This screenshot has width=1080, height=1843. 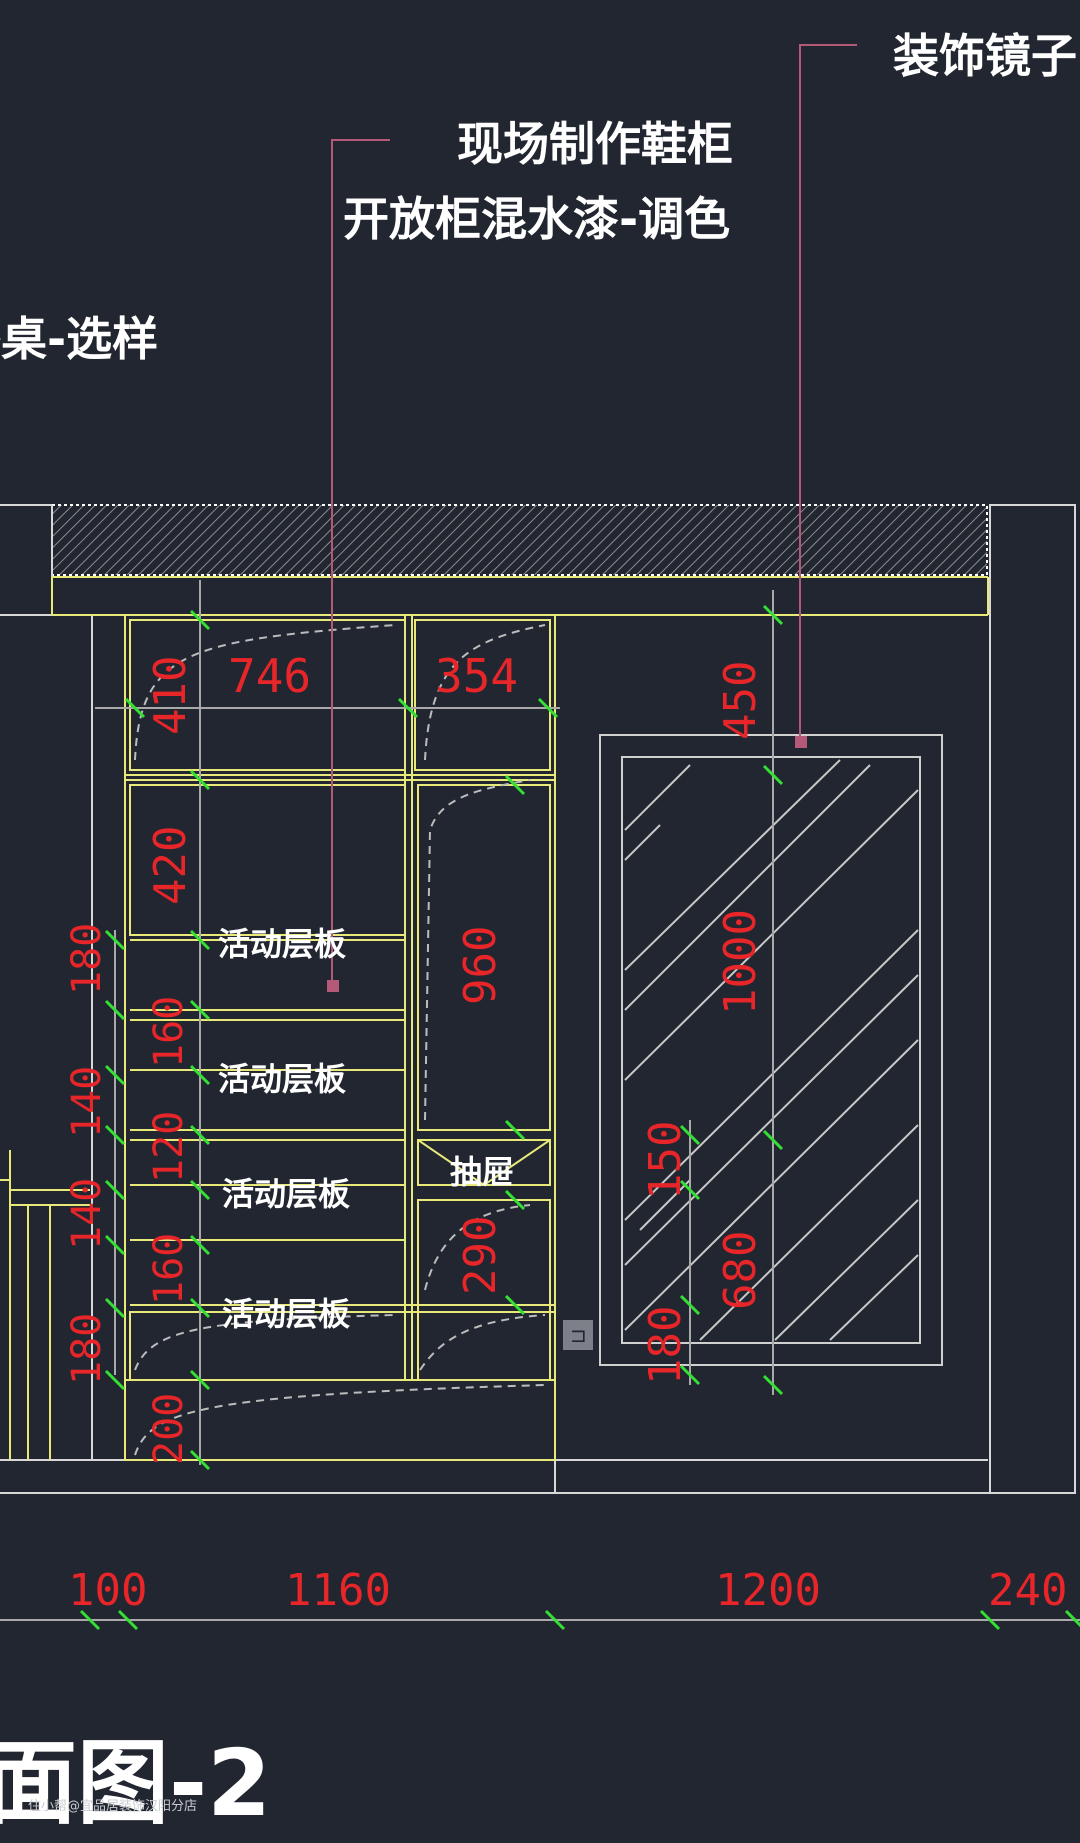 What do you see at coordinates (282, 1079) in the screenshot?
I see `shelf-label-2: 活动层板` at bounding box center [282, 1079].